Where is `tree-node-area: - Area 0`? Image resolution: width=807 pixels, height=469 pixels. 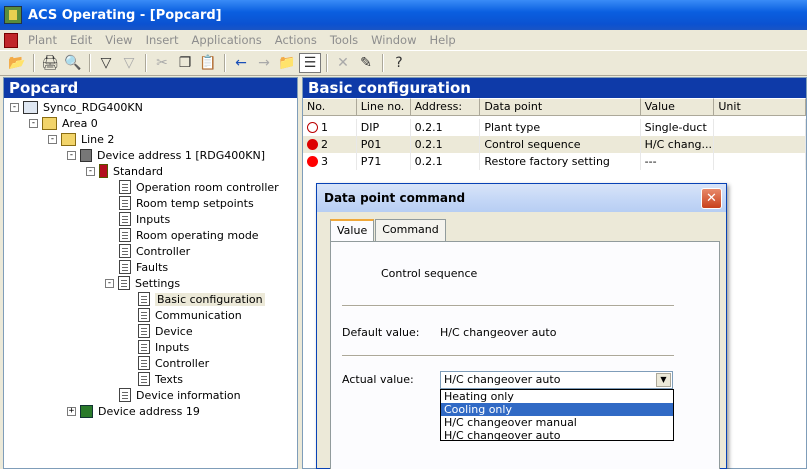
tree-node-area: - Area 0 is located at coordinates (63, 123).